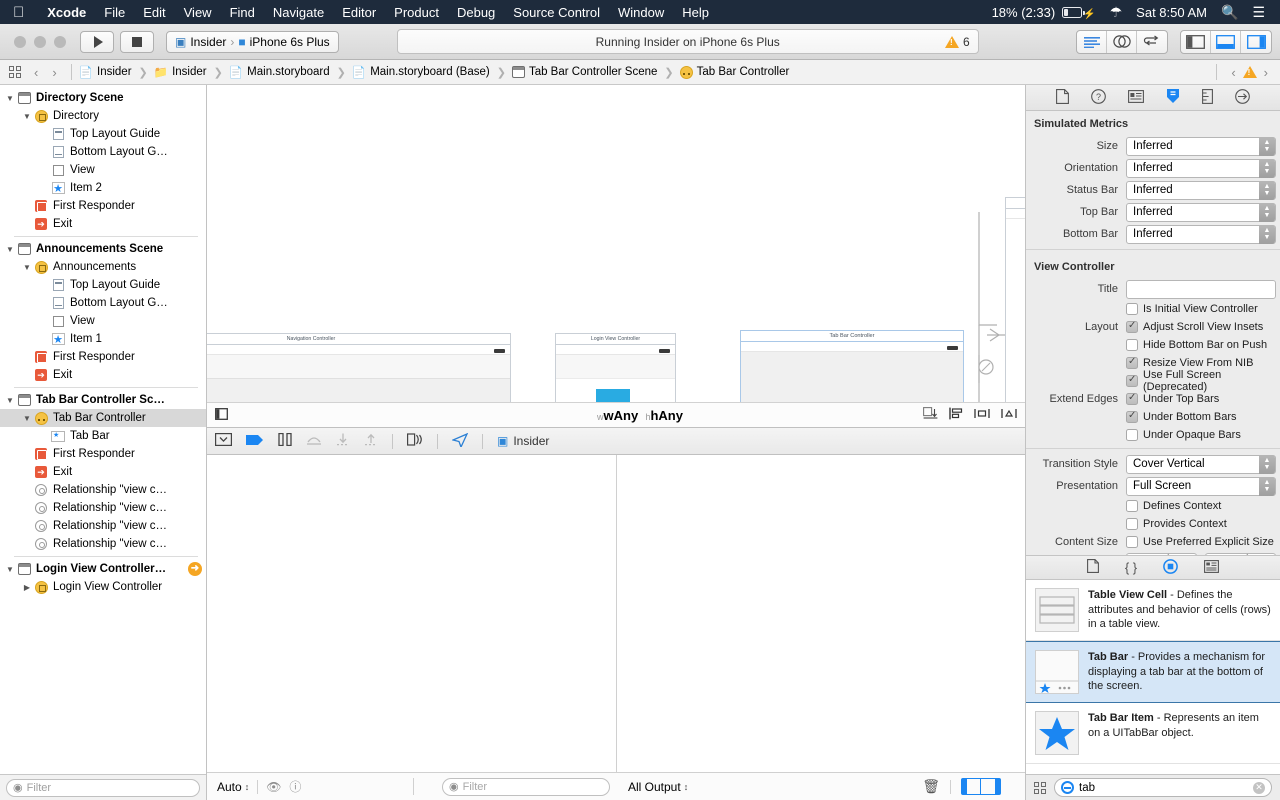 This screenshot has width=1280, height=800. Describe the element at coordinates (103, 249) in the screenshot. I see `outline-row-announcements-scene: ▼ Announcements Scene` at that location.